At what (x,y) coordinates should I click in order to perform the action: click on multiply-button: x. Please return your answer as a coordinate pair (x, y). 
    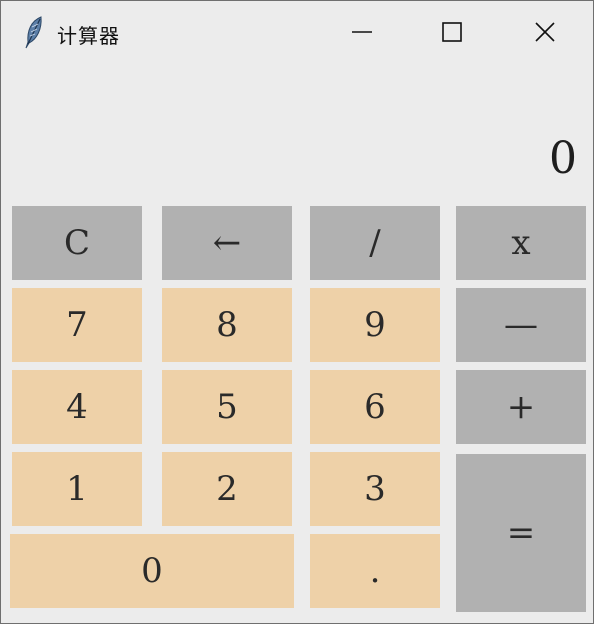
    Looking at the image, I should click on (521, 243).